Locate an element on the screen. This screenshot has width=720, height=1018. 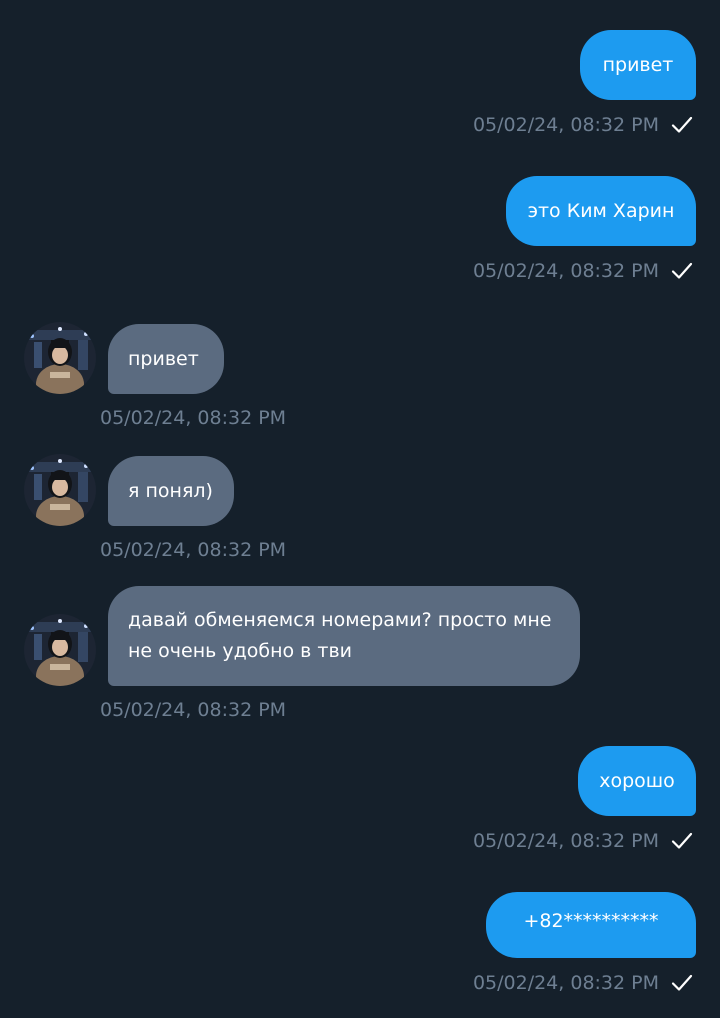
outgoing-message-bubble: хорошо is located at coordinates (637, 781).